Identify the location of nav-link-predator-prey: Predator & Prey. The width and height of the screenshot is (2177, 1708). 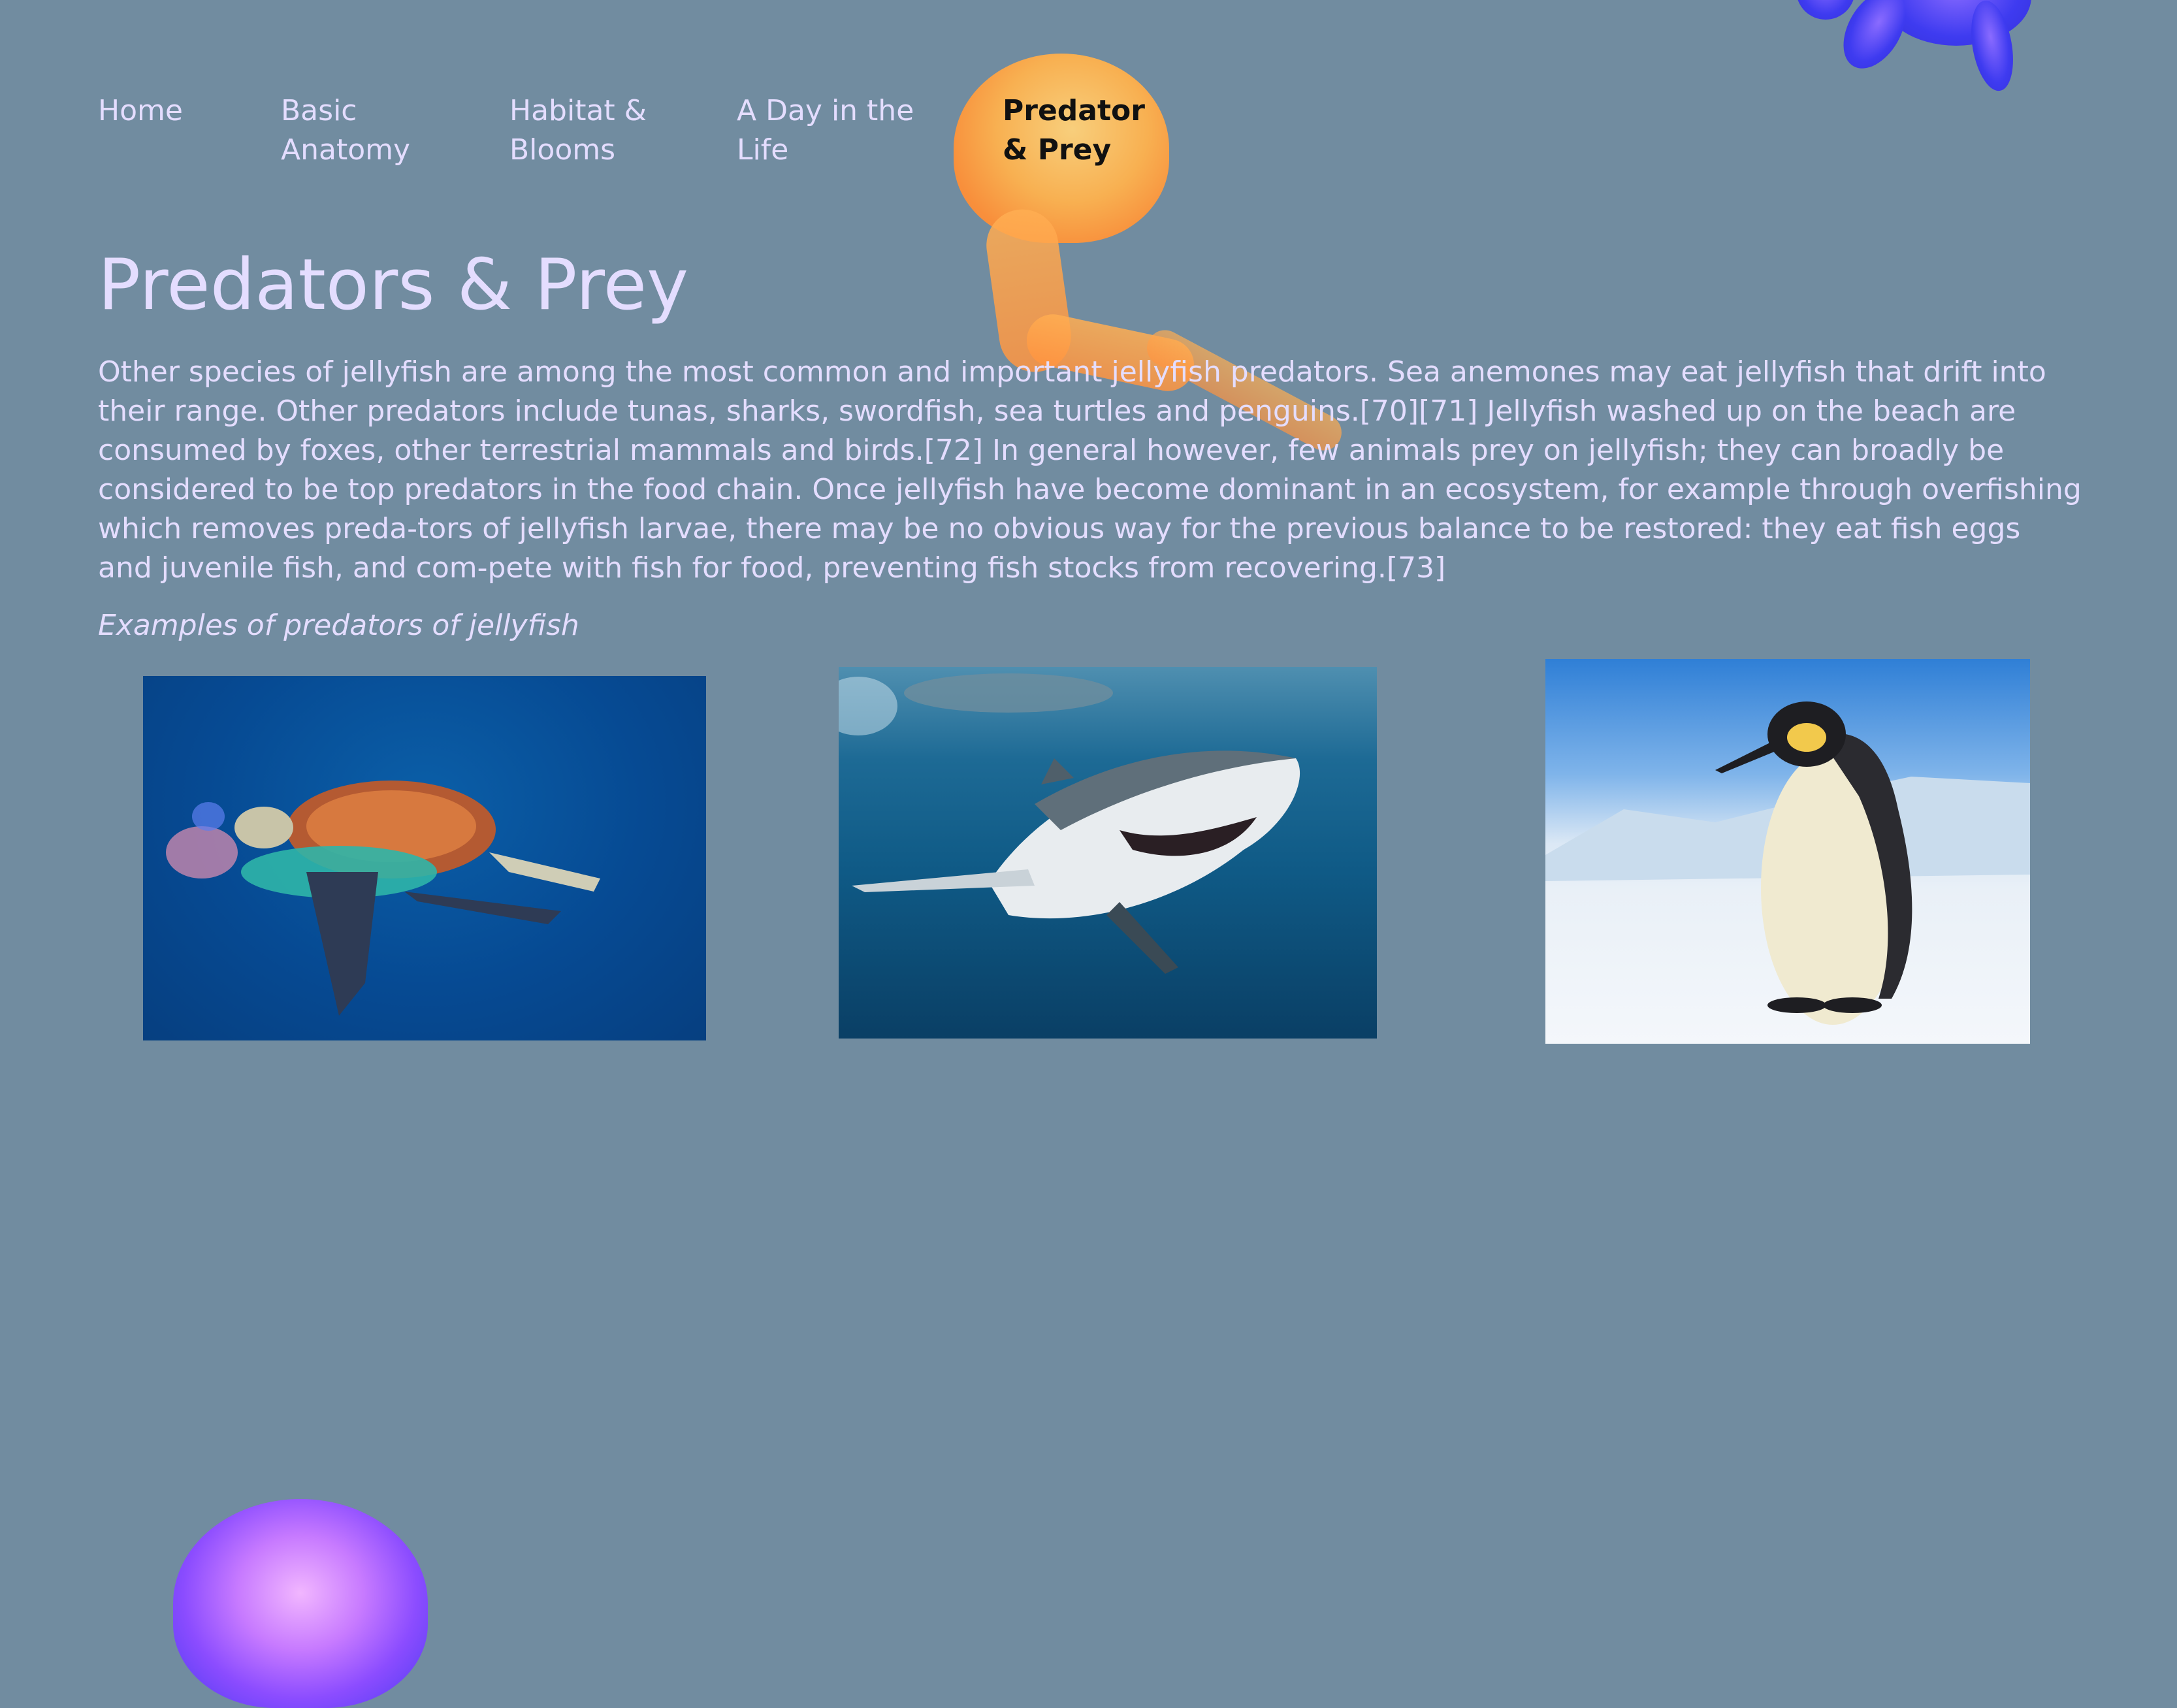
(1081, 130).